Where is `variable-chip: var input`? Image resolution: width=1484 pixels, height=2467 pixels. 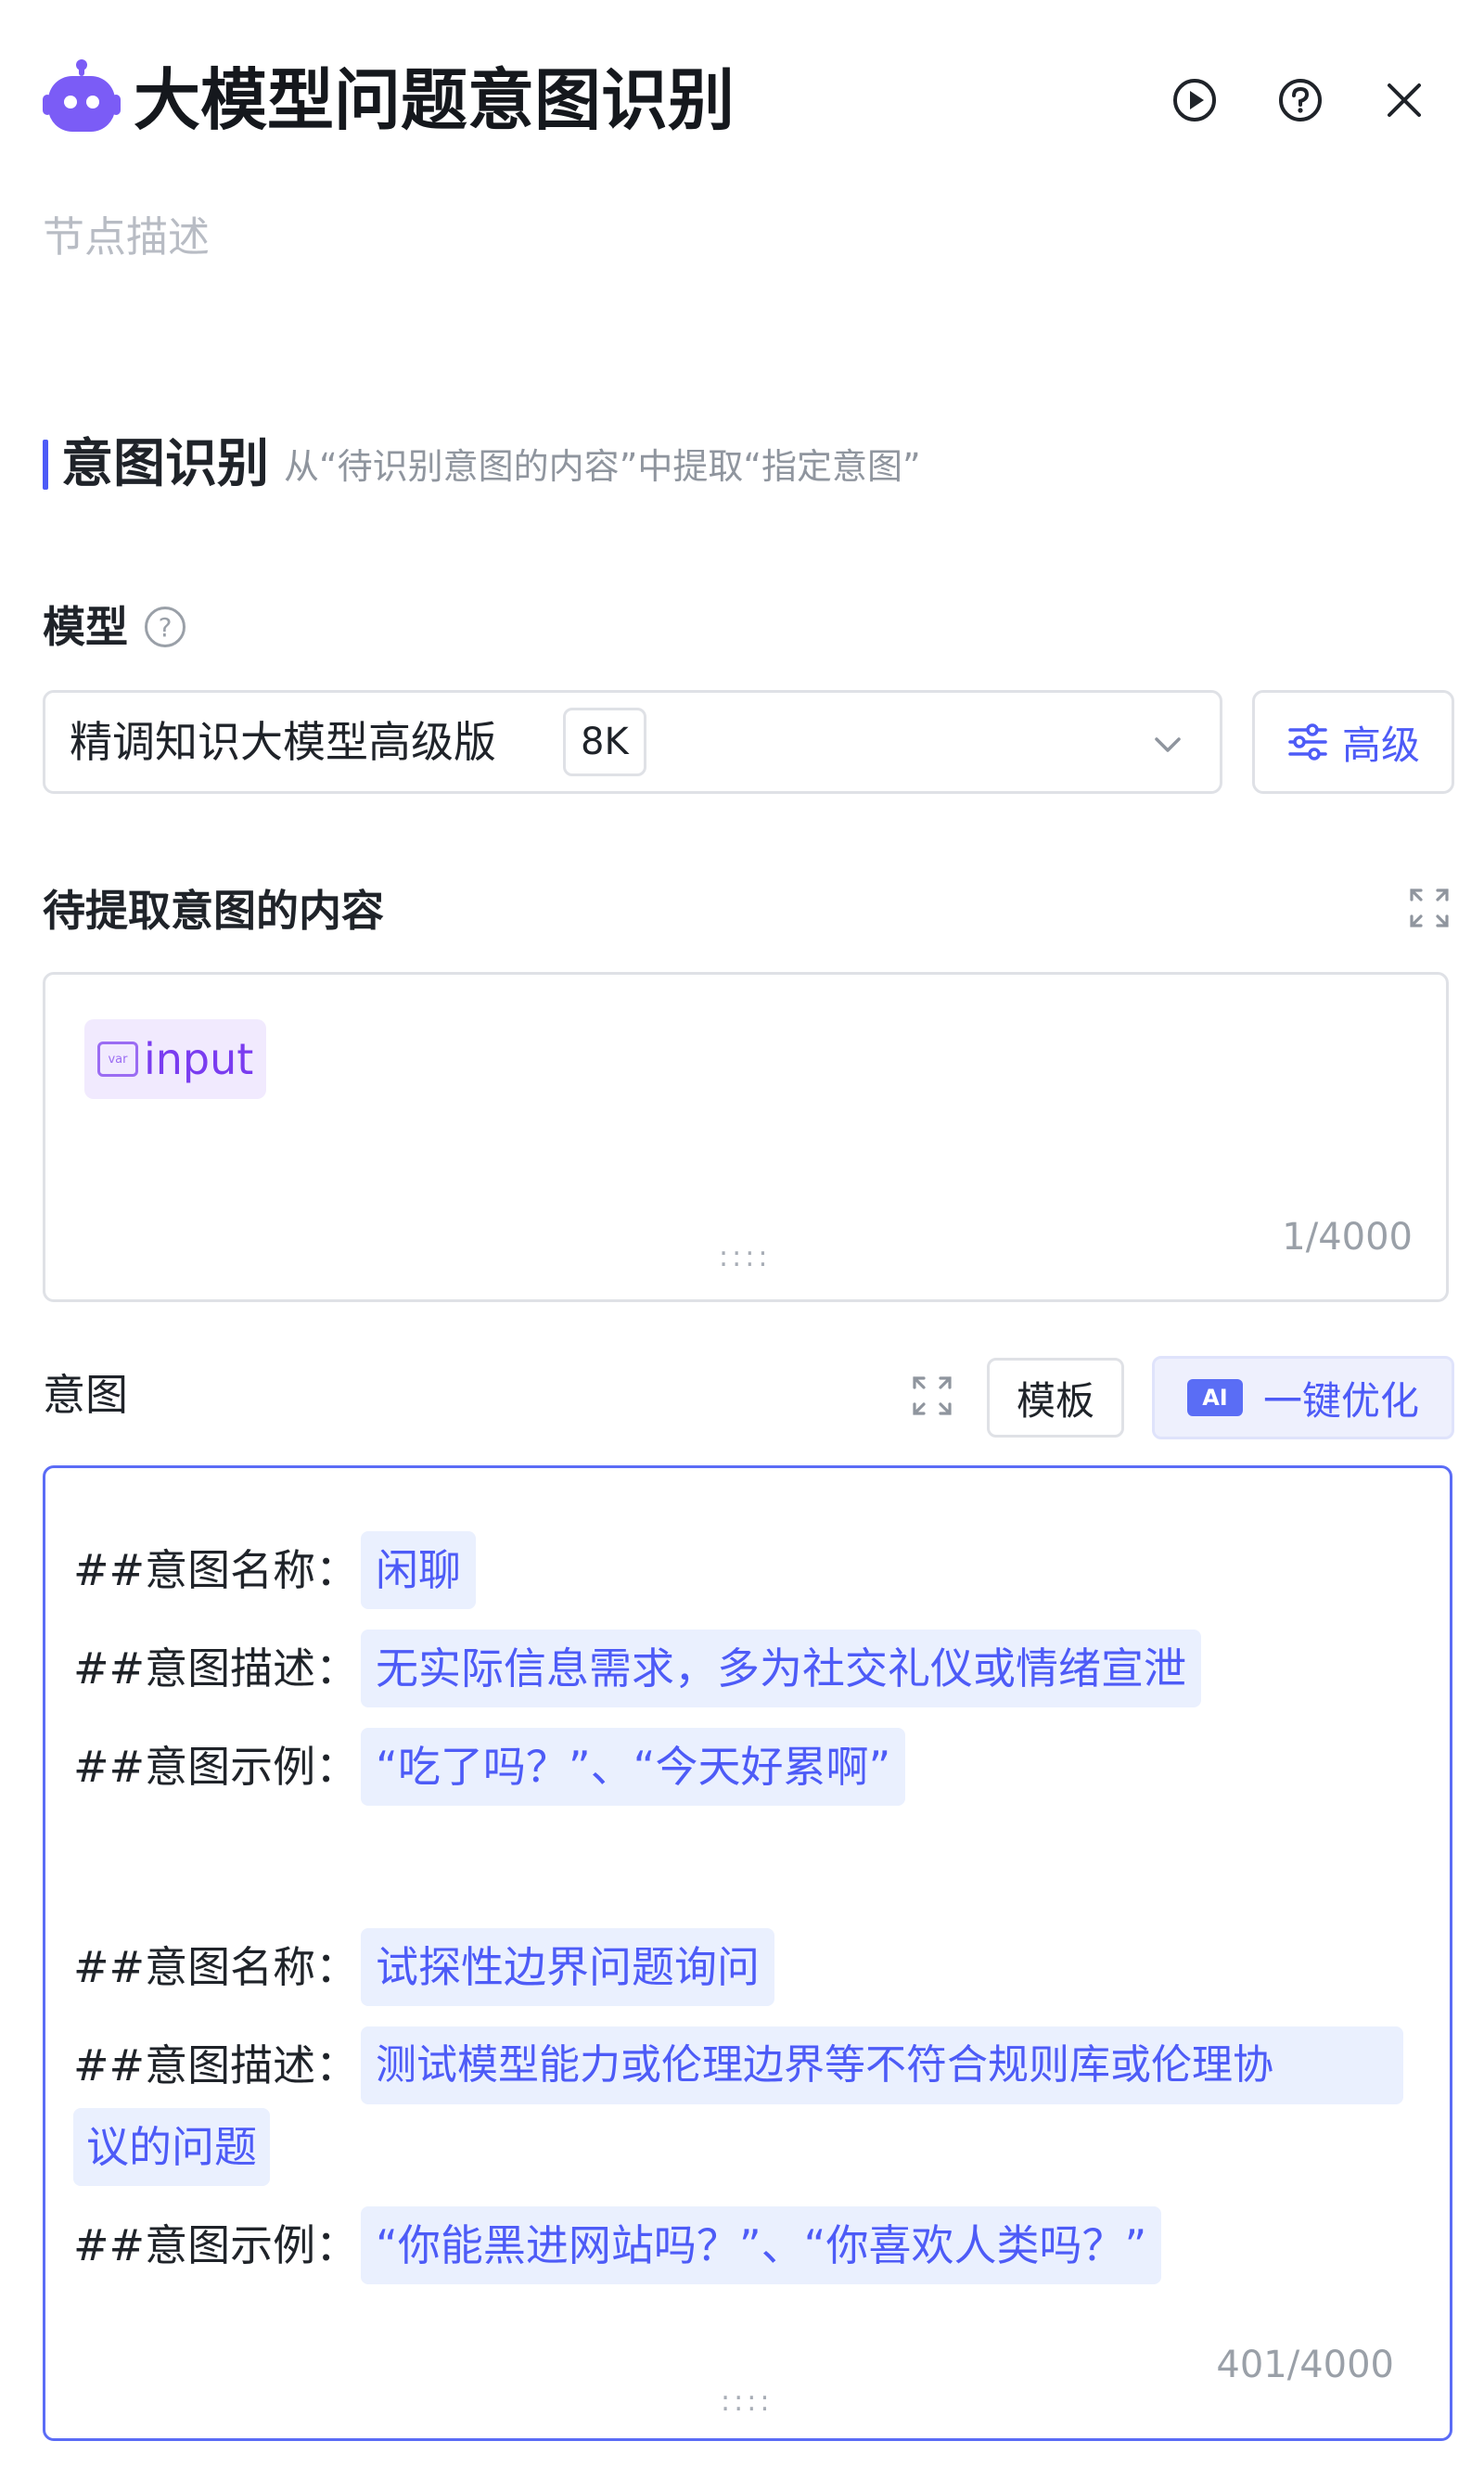
variable-chip: var input is located at coordinates (175, 1059).